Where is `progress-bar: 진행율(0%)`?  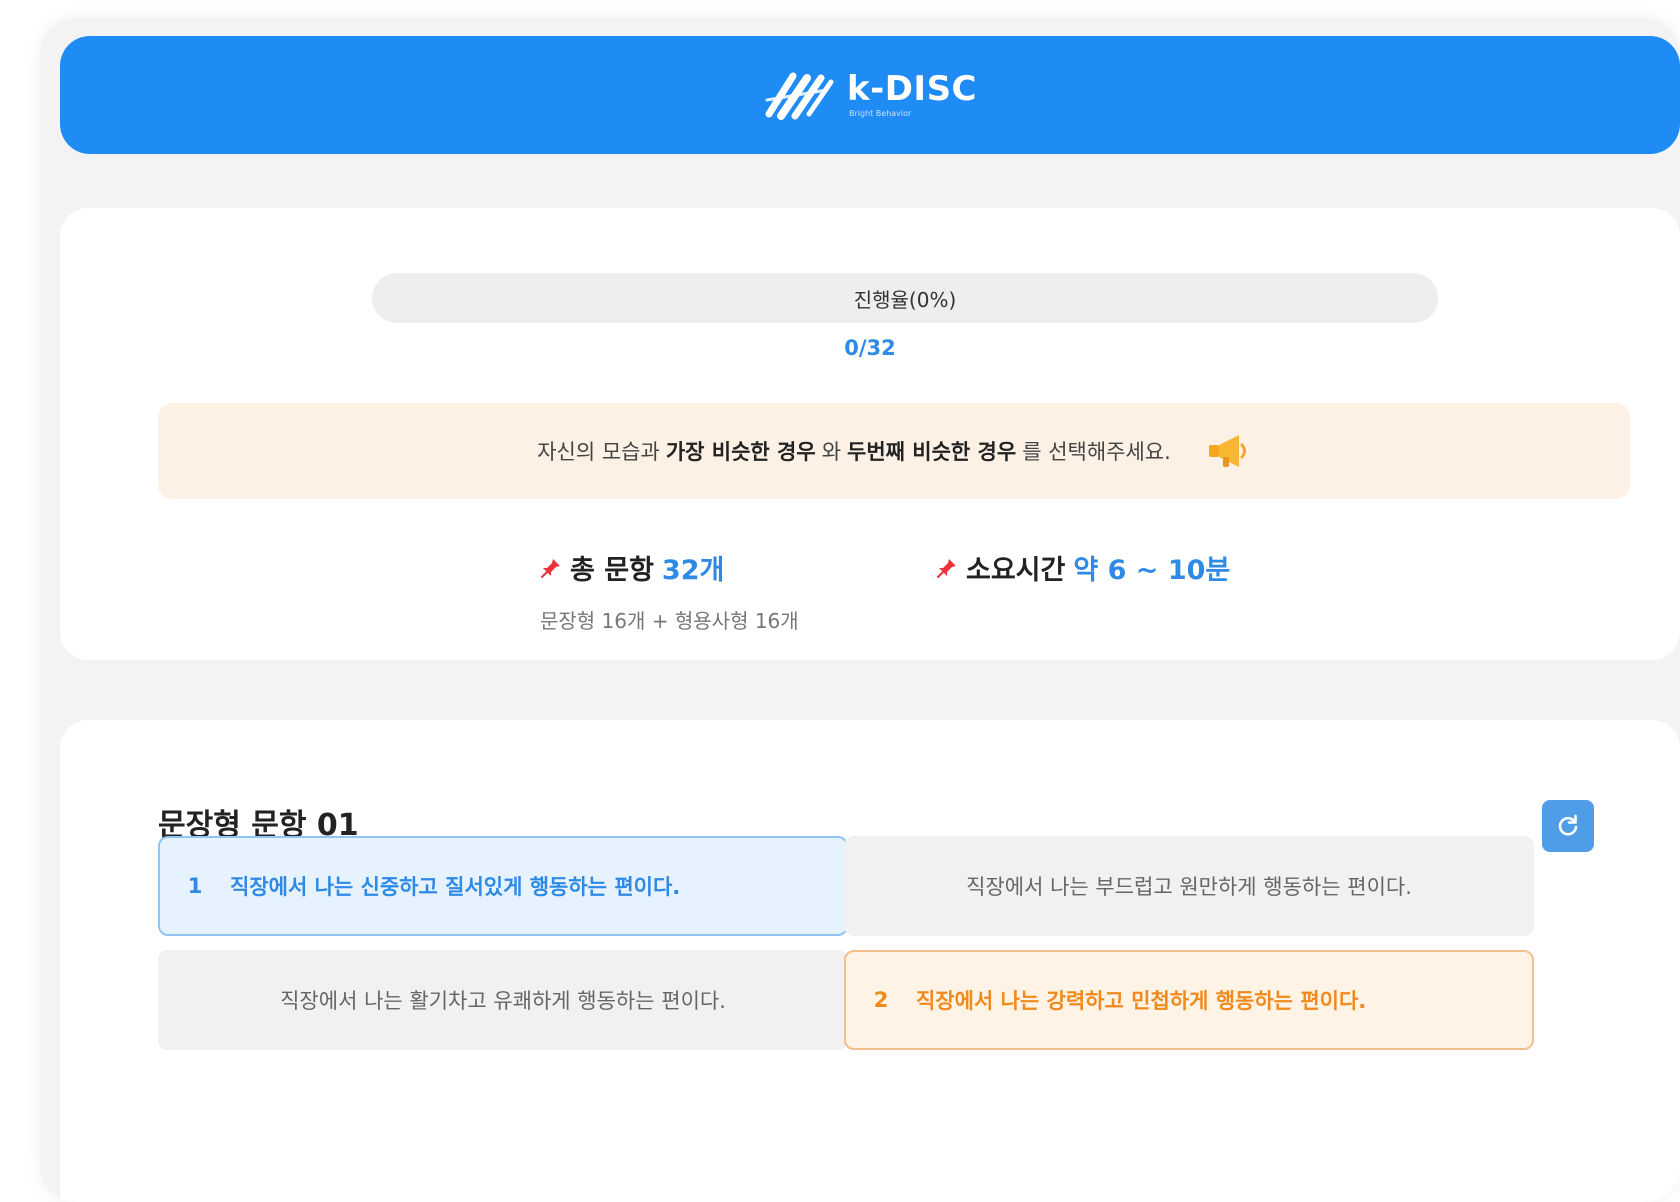 progress-bar: 진행율(0%) is located at coordinates (905, 298).